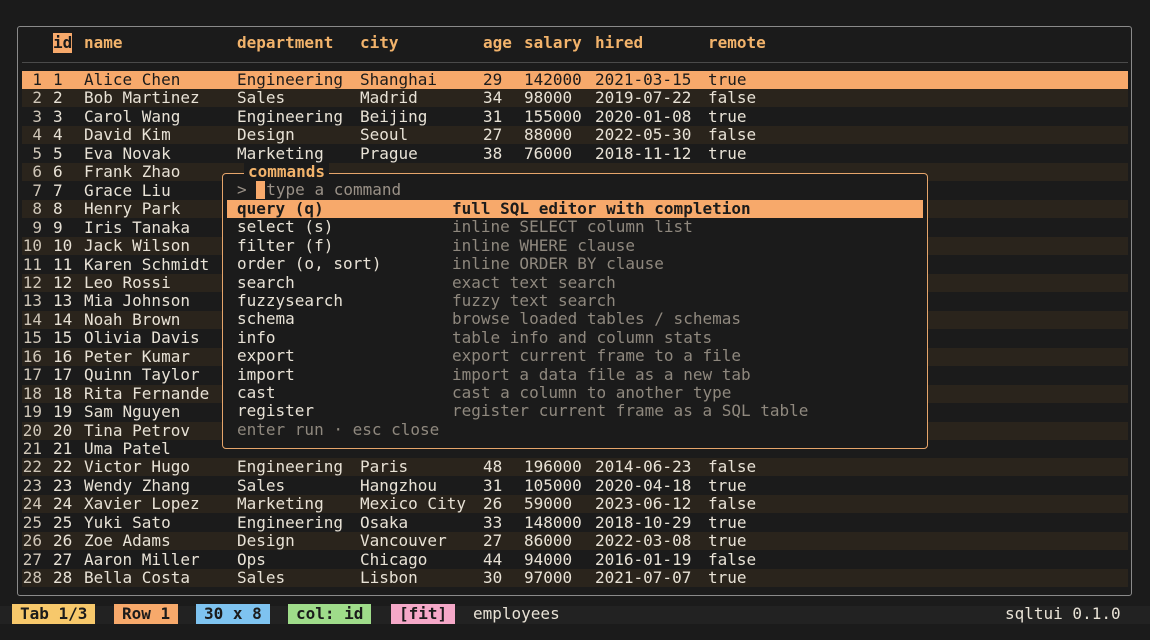  Describe the element at coordinates (384, 467) in the screenshot. I see `cell-city: Paris` at that location.